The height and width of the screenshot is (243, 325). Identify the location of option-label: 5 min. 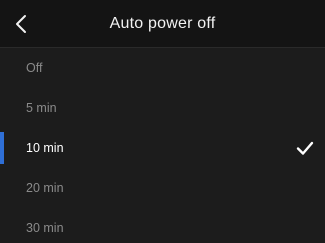
(41, 108).